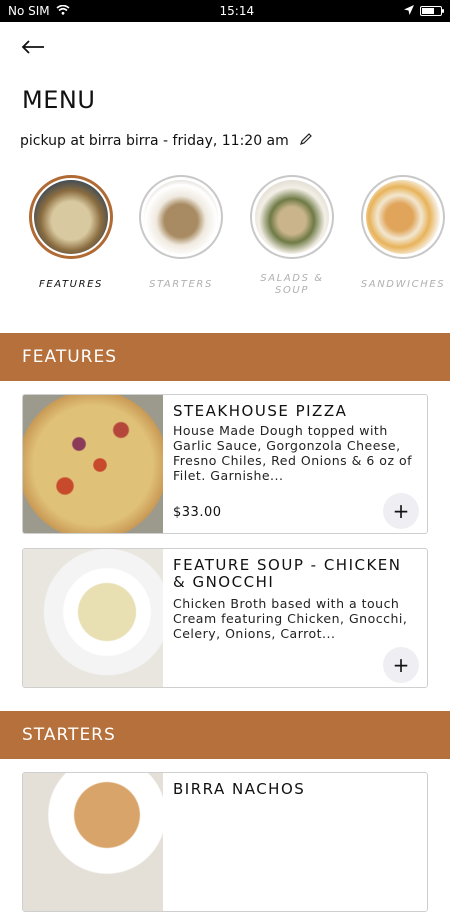 The image size is (450, 912). Describe the element at coordinates (59, 100) in the screenshot. I see `page-title: MENU` at that location.